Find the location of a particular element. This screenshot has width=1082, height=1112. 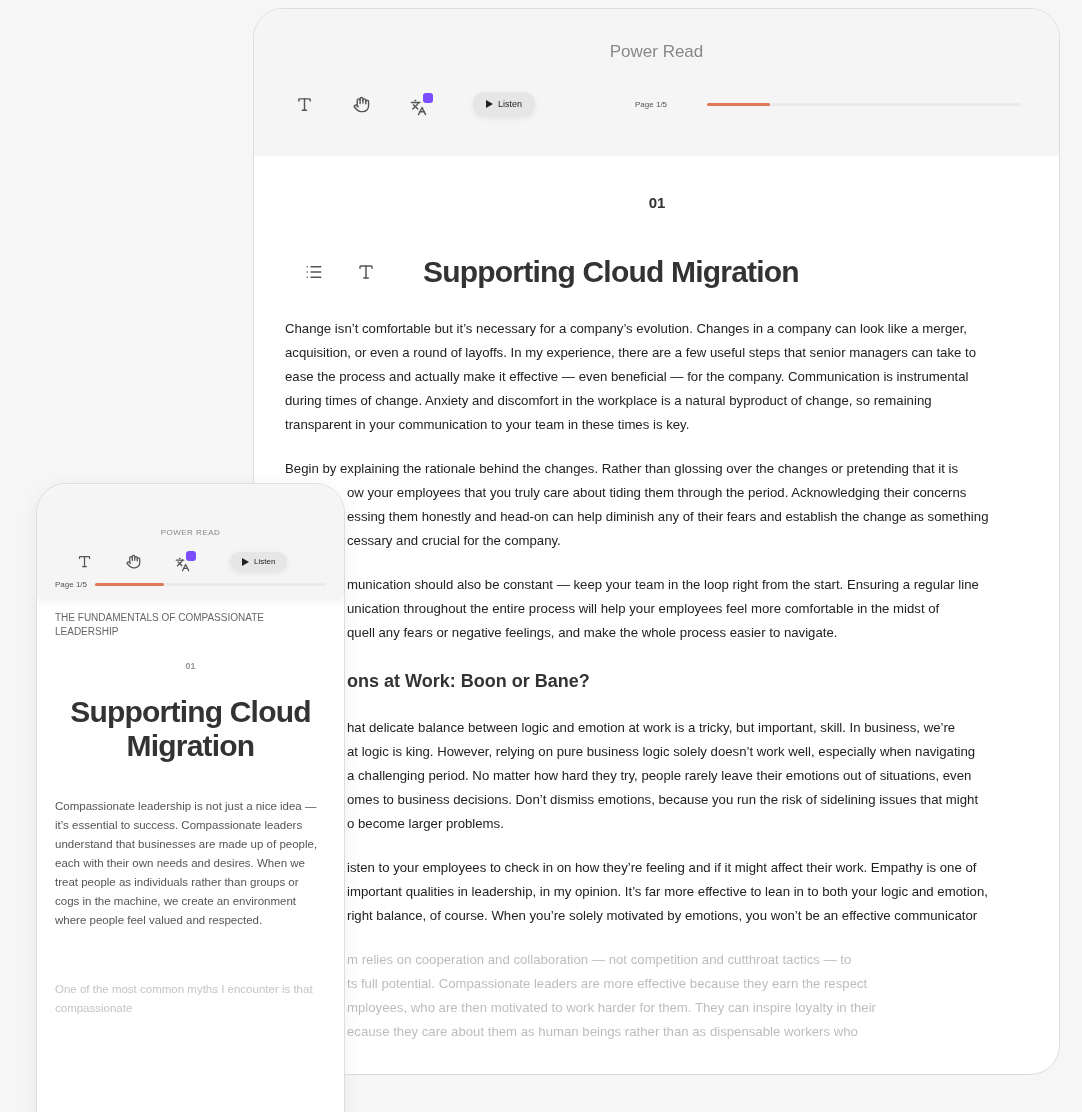

body-text-line: Change isn’t comfortable but it’s necessary for a company’s evolution. Changes in a company can look like a merger, is located at coordinates (626, 329).